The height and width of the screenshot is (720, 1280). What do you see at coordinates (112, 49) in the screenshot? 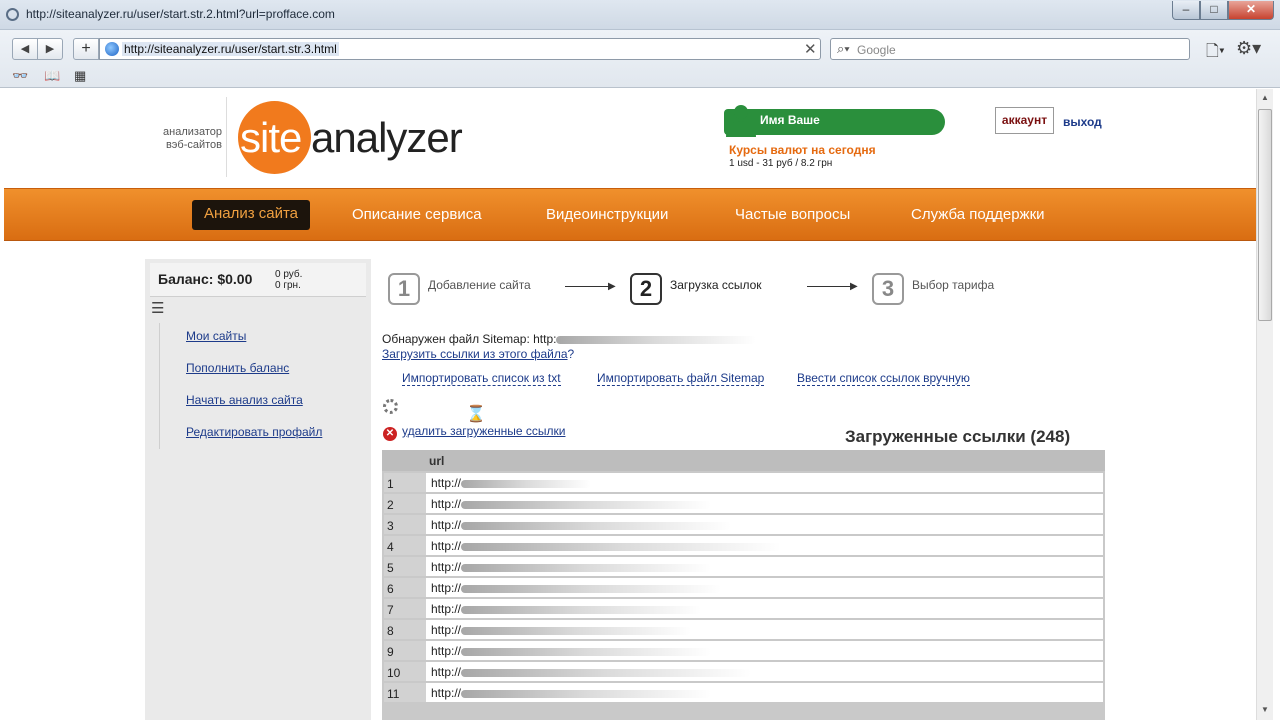
I see `globe-icon` at bounding box center [112, 49].